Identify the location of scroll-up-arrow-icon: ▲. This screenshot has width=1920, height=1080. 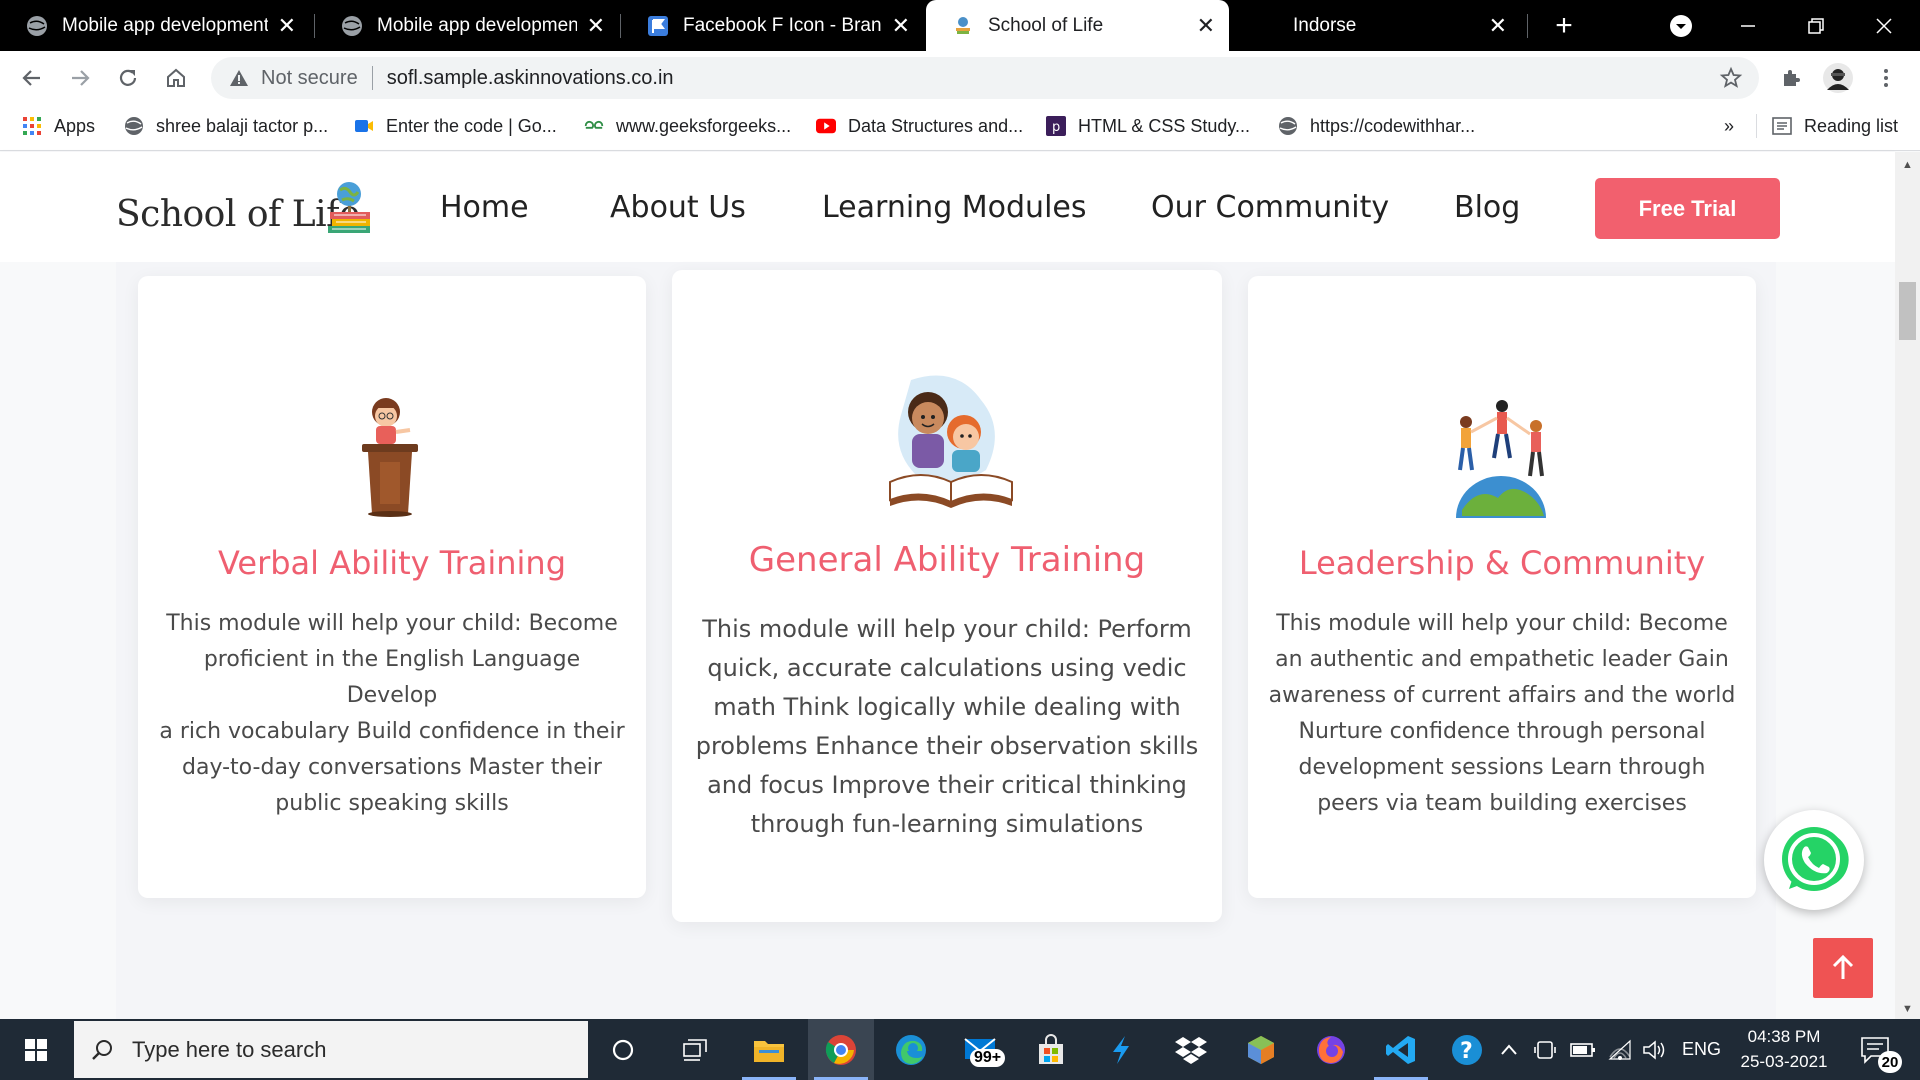
(1907, 164).